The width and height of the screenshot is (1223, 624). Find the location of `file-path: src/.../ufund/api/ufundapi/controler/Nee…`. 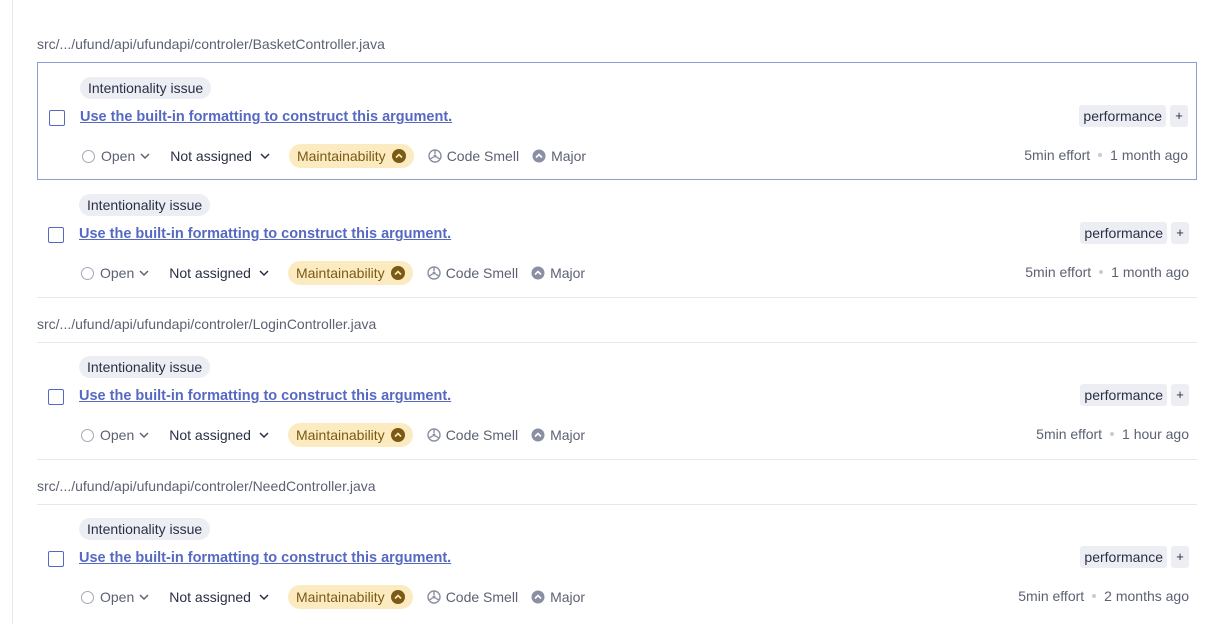

file-path: src/.../ufund/api/ufundapi/controler/Nee… is located at coordinates (206, 486).